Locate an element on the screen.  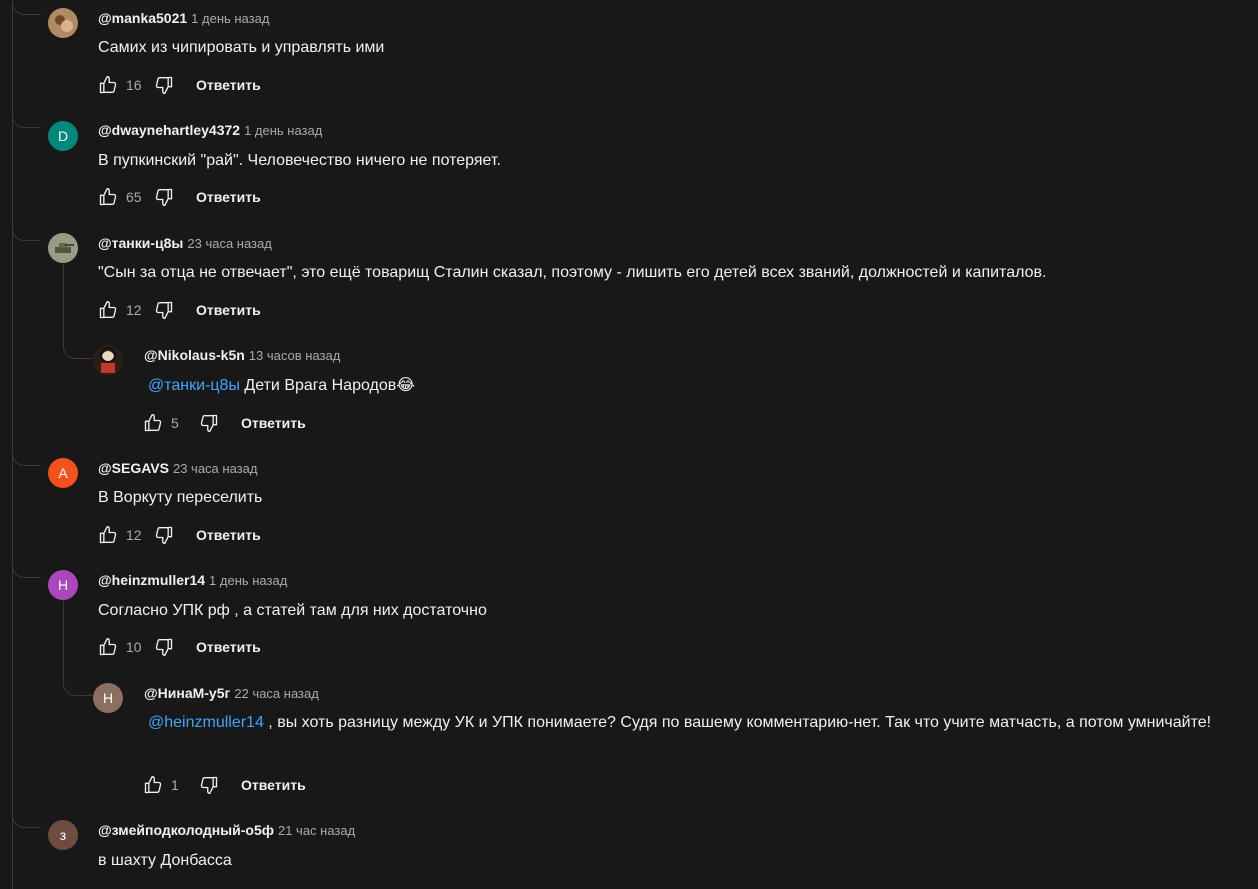
avatar: Н is located at coordinates (108, 698).